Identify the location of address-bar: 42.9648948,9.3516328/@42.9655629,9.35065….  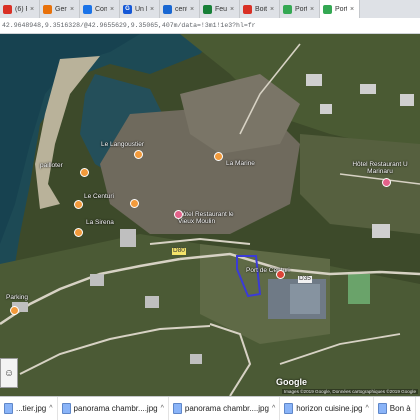
(210, 26).